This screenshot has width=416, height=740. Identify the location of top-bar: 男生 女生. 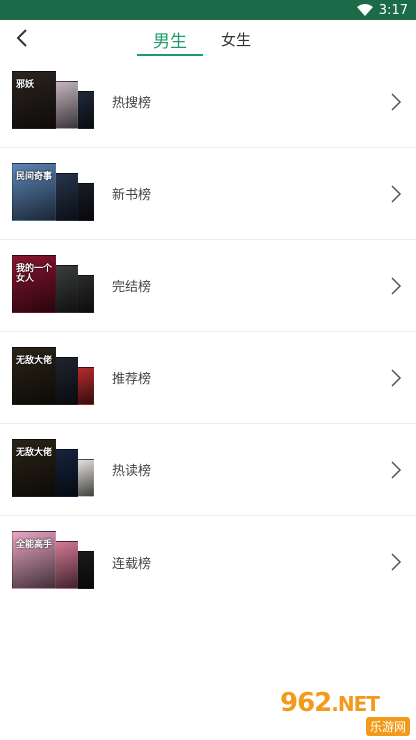
(208, 39).